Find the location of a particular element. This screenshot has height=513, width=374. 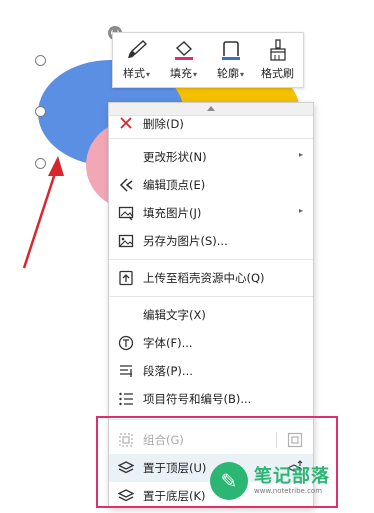

menu-item-delete: 删除(D) is located at coordinates (211, 124).